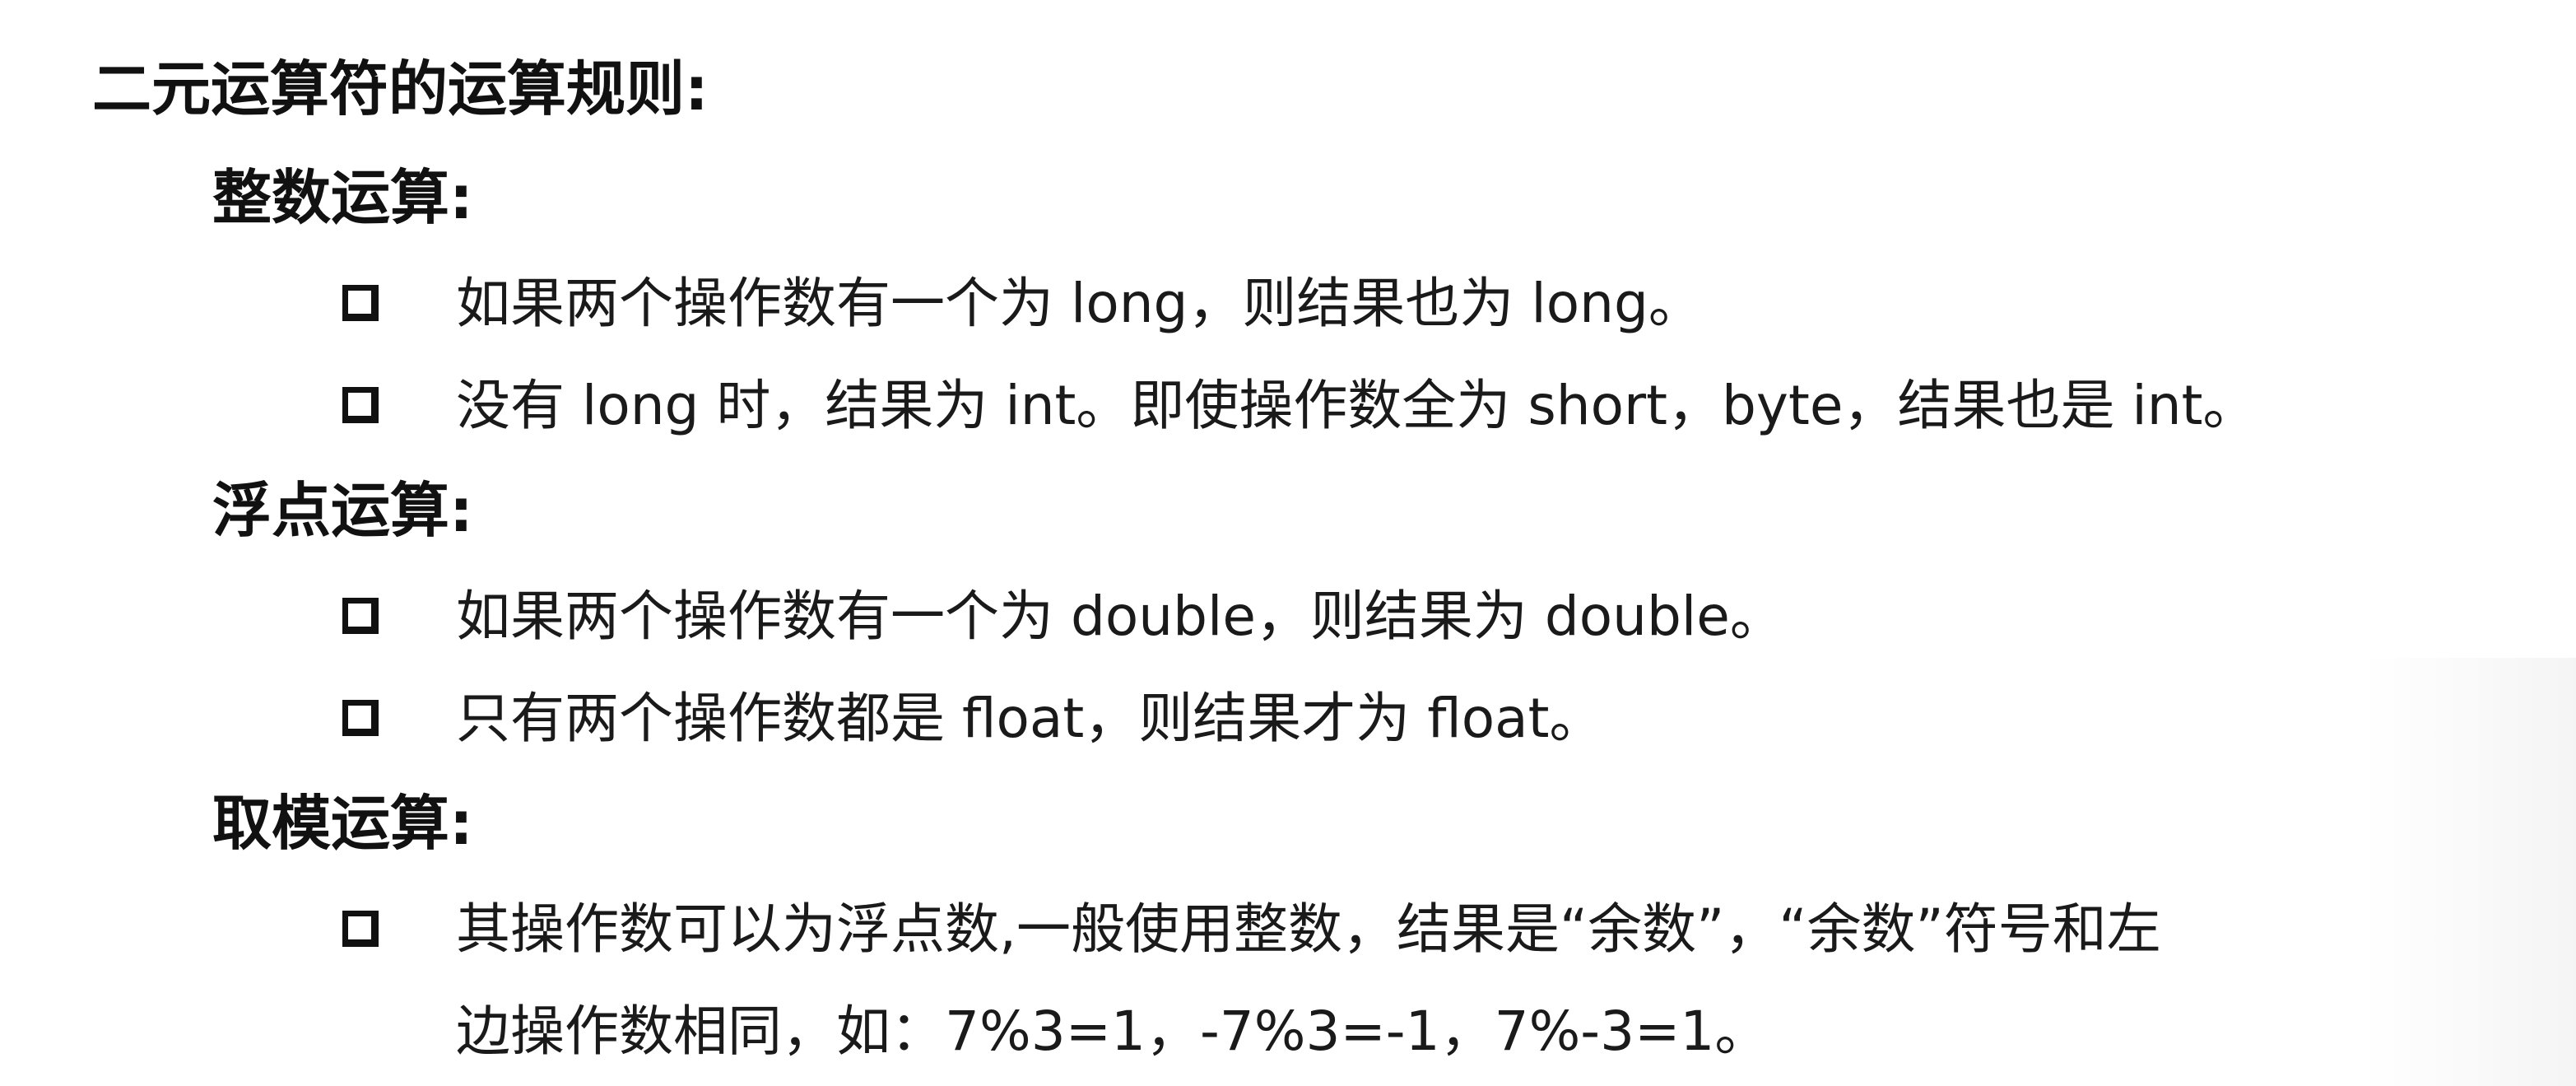  Describe the element at coordinates (2469, 872) in the screenshot. I see `edge-shadow` at that location.